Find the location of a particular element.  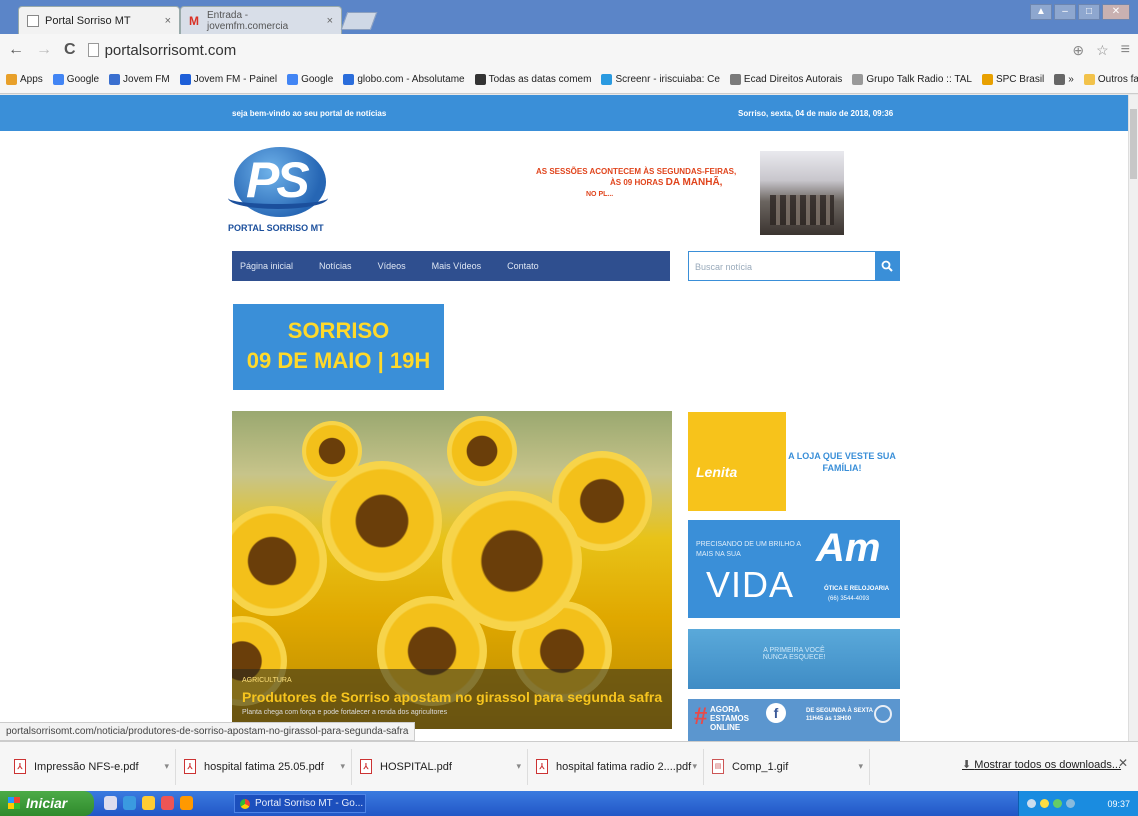

promo-ad: A PRIMEIRA VOCÊ NUNCA ESQUECE! is located at coordinates (794, 659).